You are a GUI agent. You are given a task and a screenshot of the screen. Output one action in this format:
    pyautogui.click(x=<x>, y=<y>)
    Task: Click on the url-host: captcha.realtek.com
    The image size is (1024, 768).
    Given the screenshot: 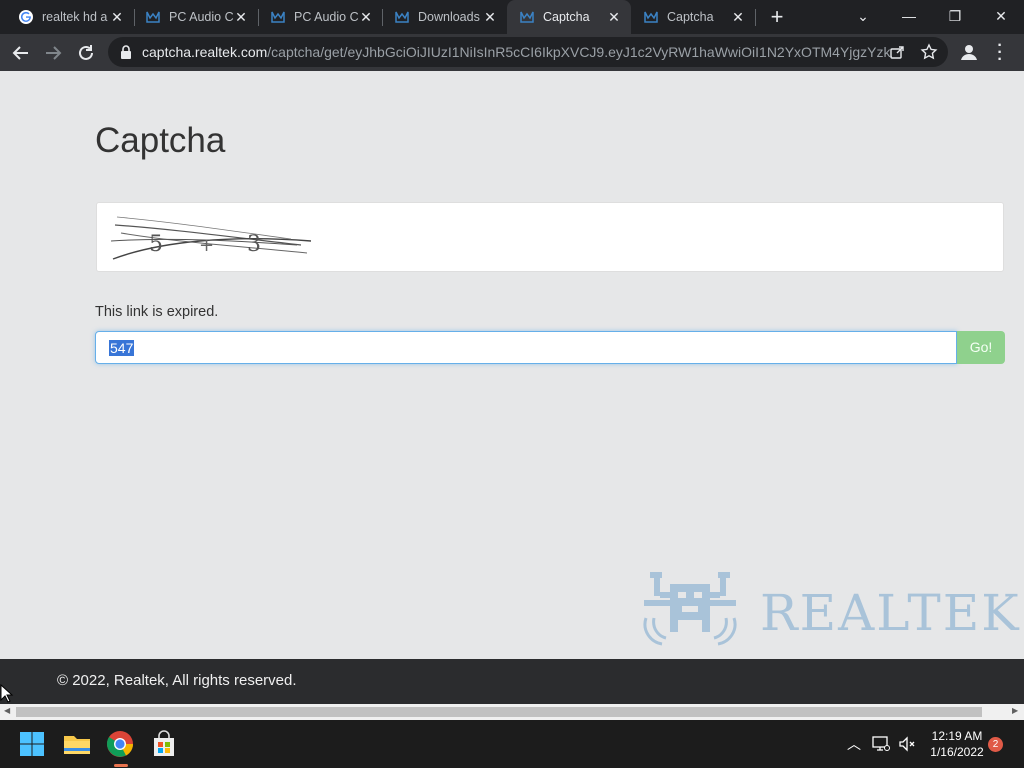 What is the action you would take?
    pyautogui.click(x=205, y=52)
    